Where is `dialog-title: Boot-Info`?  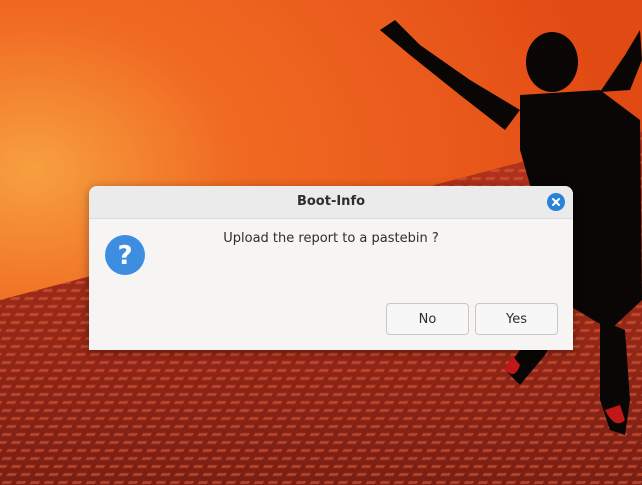 dialog-title: Boot-Info is located at coordinates (331, 201).